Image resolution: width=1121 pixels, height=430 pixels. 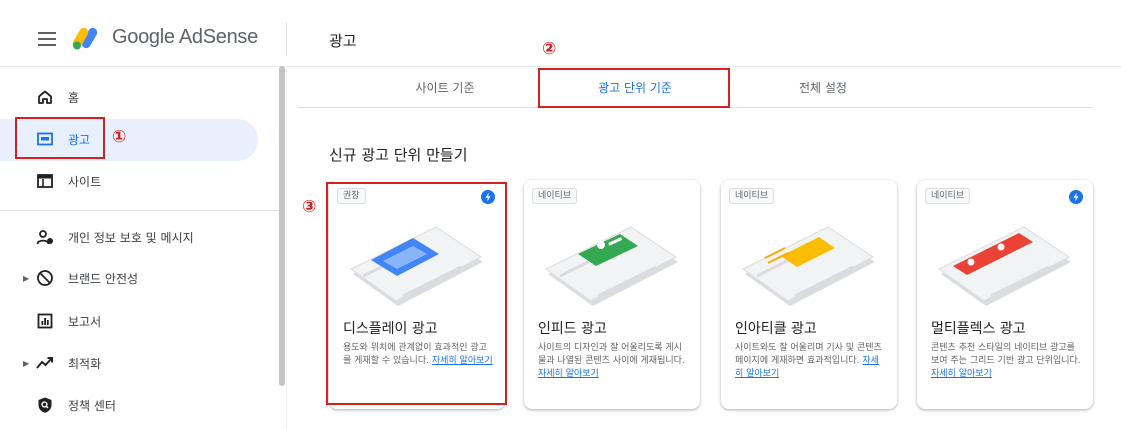 I want to click on bolt-icon, so click(x=1076, y=197).